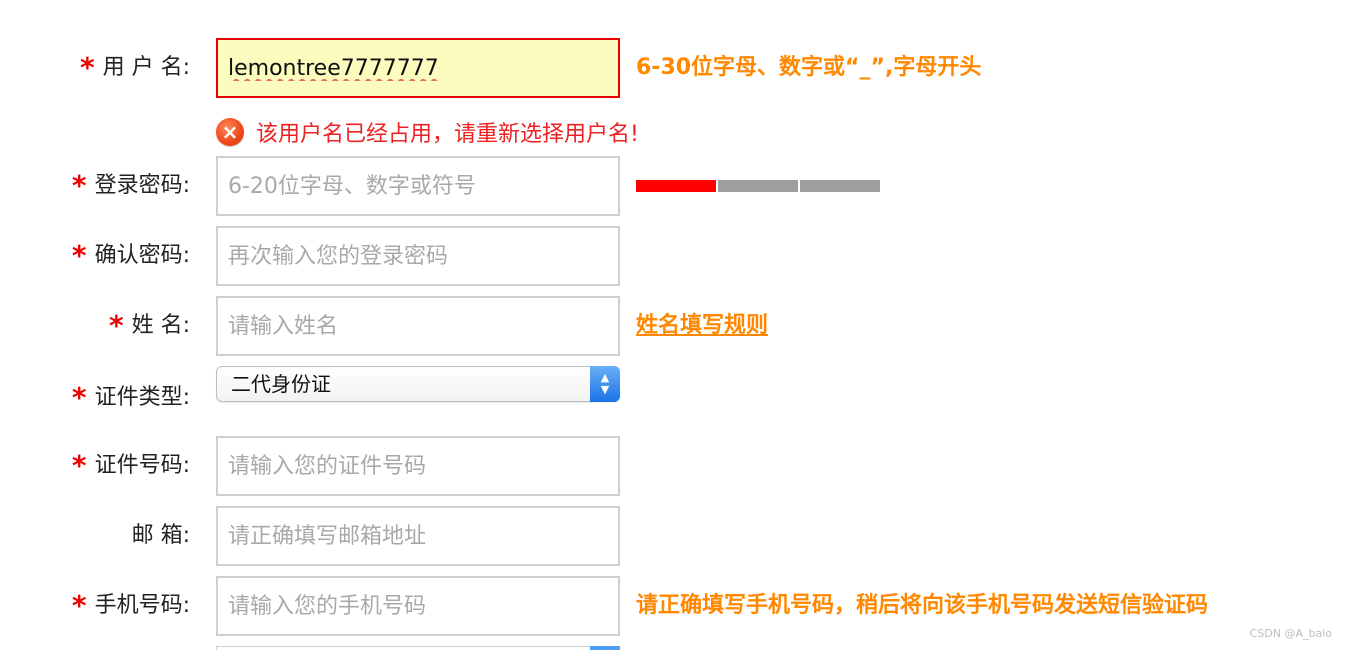  I want to click on phone-input, so click(418, 606).